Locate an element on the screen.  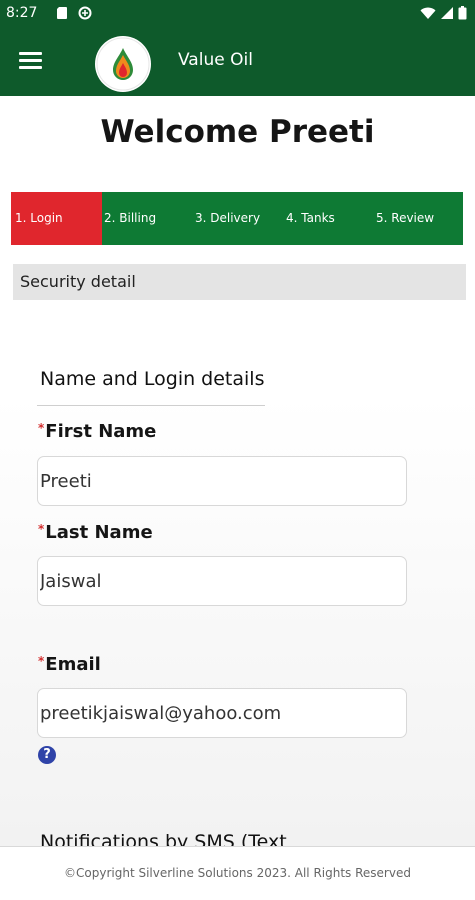
help-icon: ? is located at coordinates (47, 755).